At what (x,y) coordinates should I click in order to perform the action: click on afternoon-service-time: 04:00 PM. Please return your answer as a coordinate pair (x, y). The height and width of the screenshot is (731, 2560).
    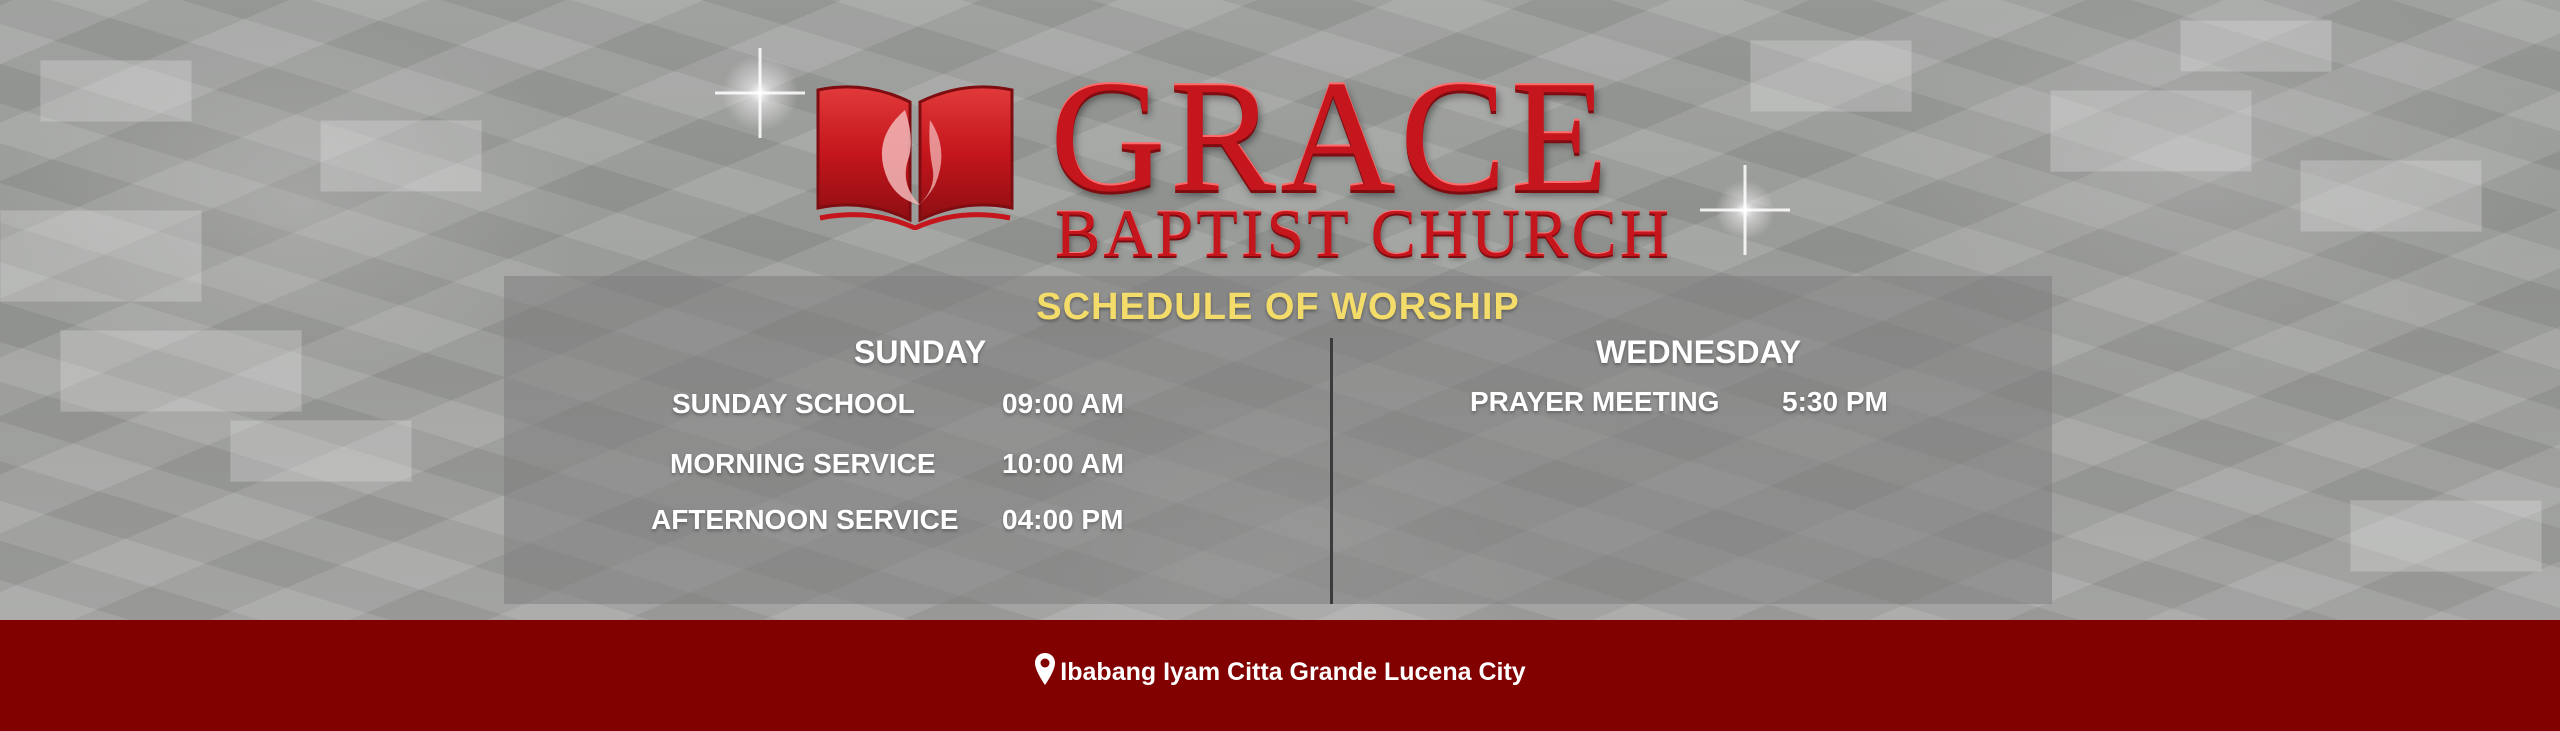
    Looking at the image, I should click on (1063, 519).